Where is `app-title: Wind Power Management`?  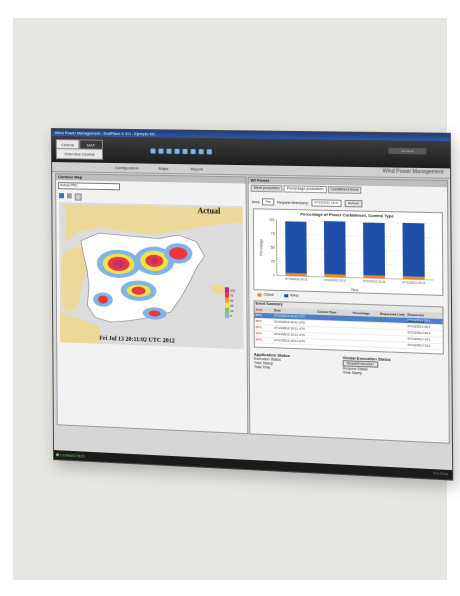 app-title: Wind Power Management is located at coordinates (413, 172).